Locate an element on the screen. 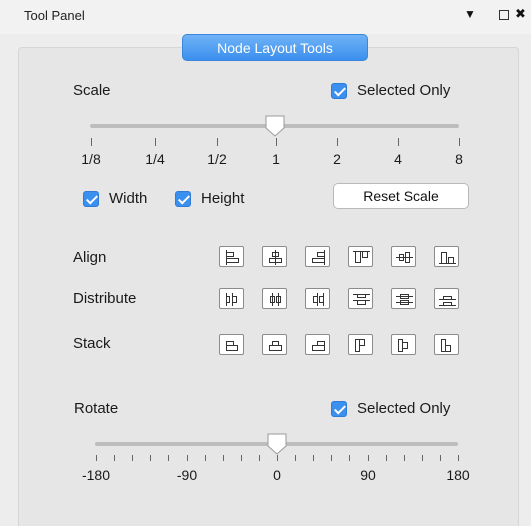 The width and height of the screenshot is (531, 526). scale-tick-label: 4 is located at coordinates (398, 159).